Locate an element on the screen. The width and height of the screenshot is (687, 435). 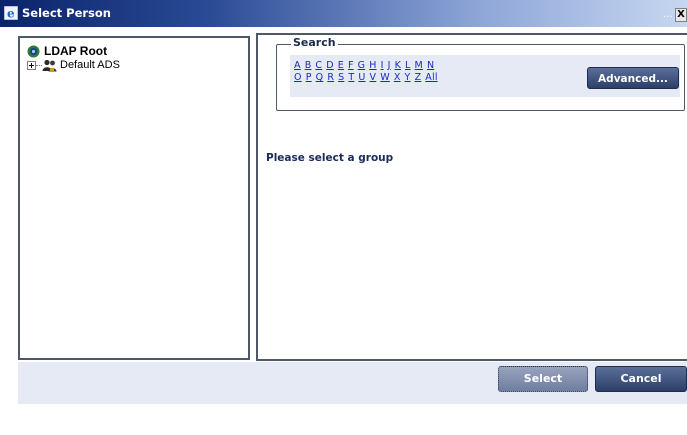
tree-root-label: LDAP Root is located at coordinates (76, 51).